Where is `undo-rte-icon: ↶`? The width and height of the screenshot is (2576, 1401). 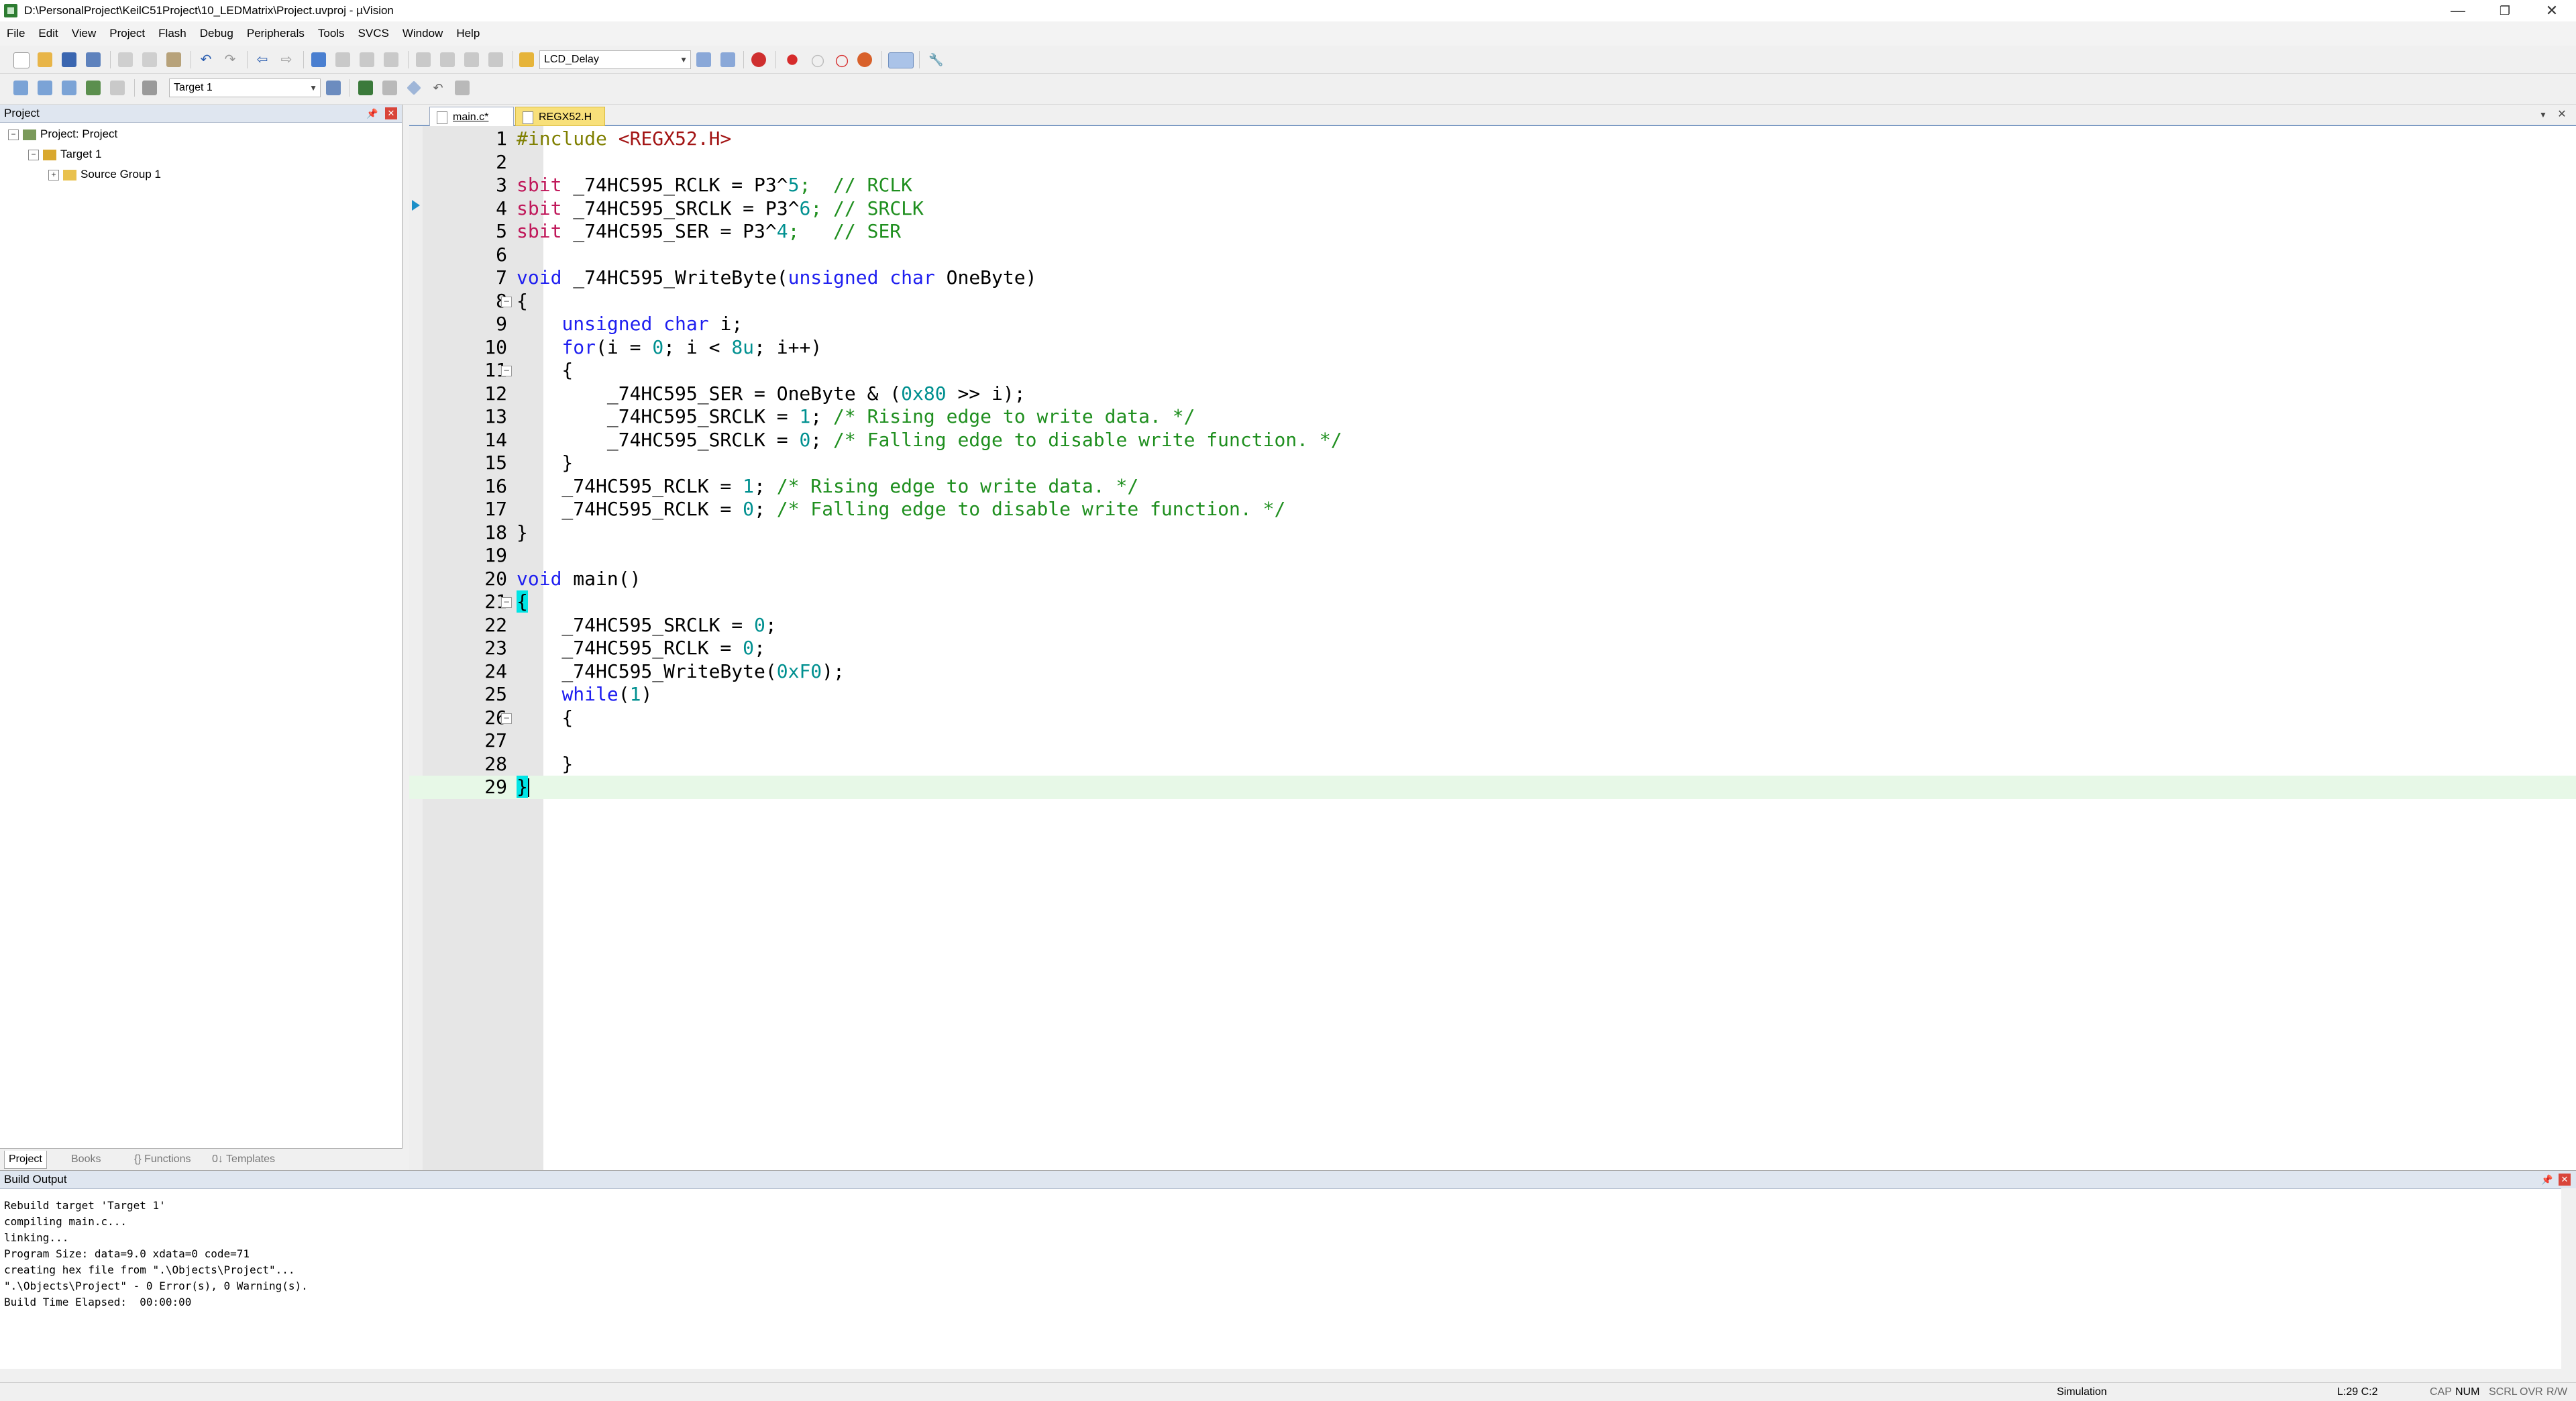 undo-rte-icon: ↶ is located at coordinates (438, 88).